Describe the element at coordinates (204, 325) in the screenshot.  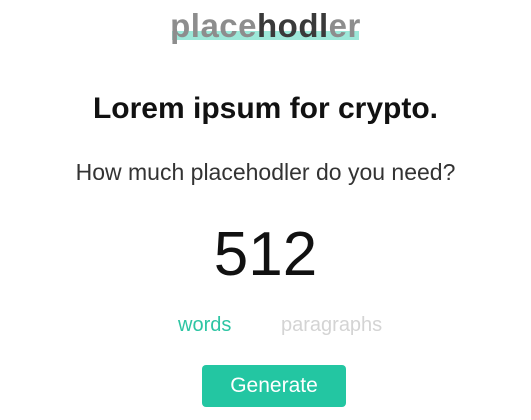
I see `unit-option-words: words` at that location.